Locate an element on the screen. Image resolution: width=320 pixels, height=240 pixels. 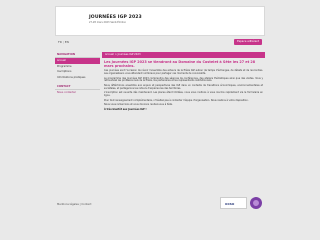
lang-fr-link: FR is located at coordinates (60, 42).